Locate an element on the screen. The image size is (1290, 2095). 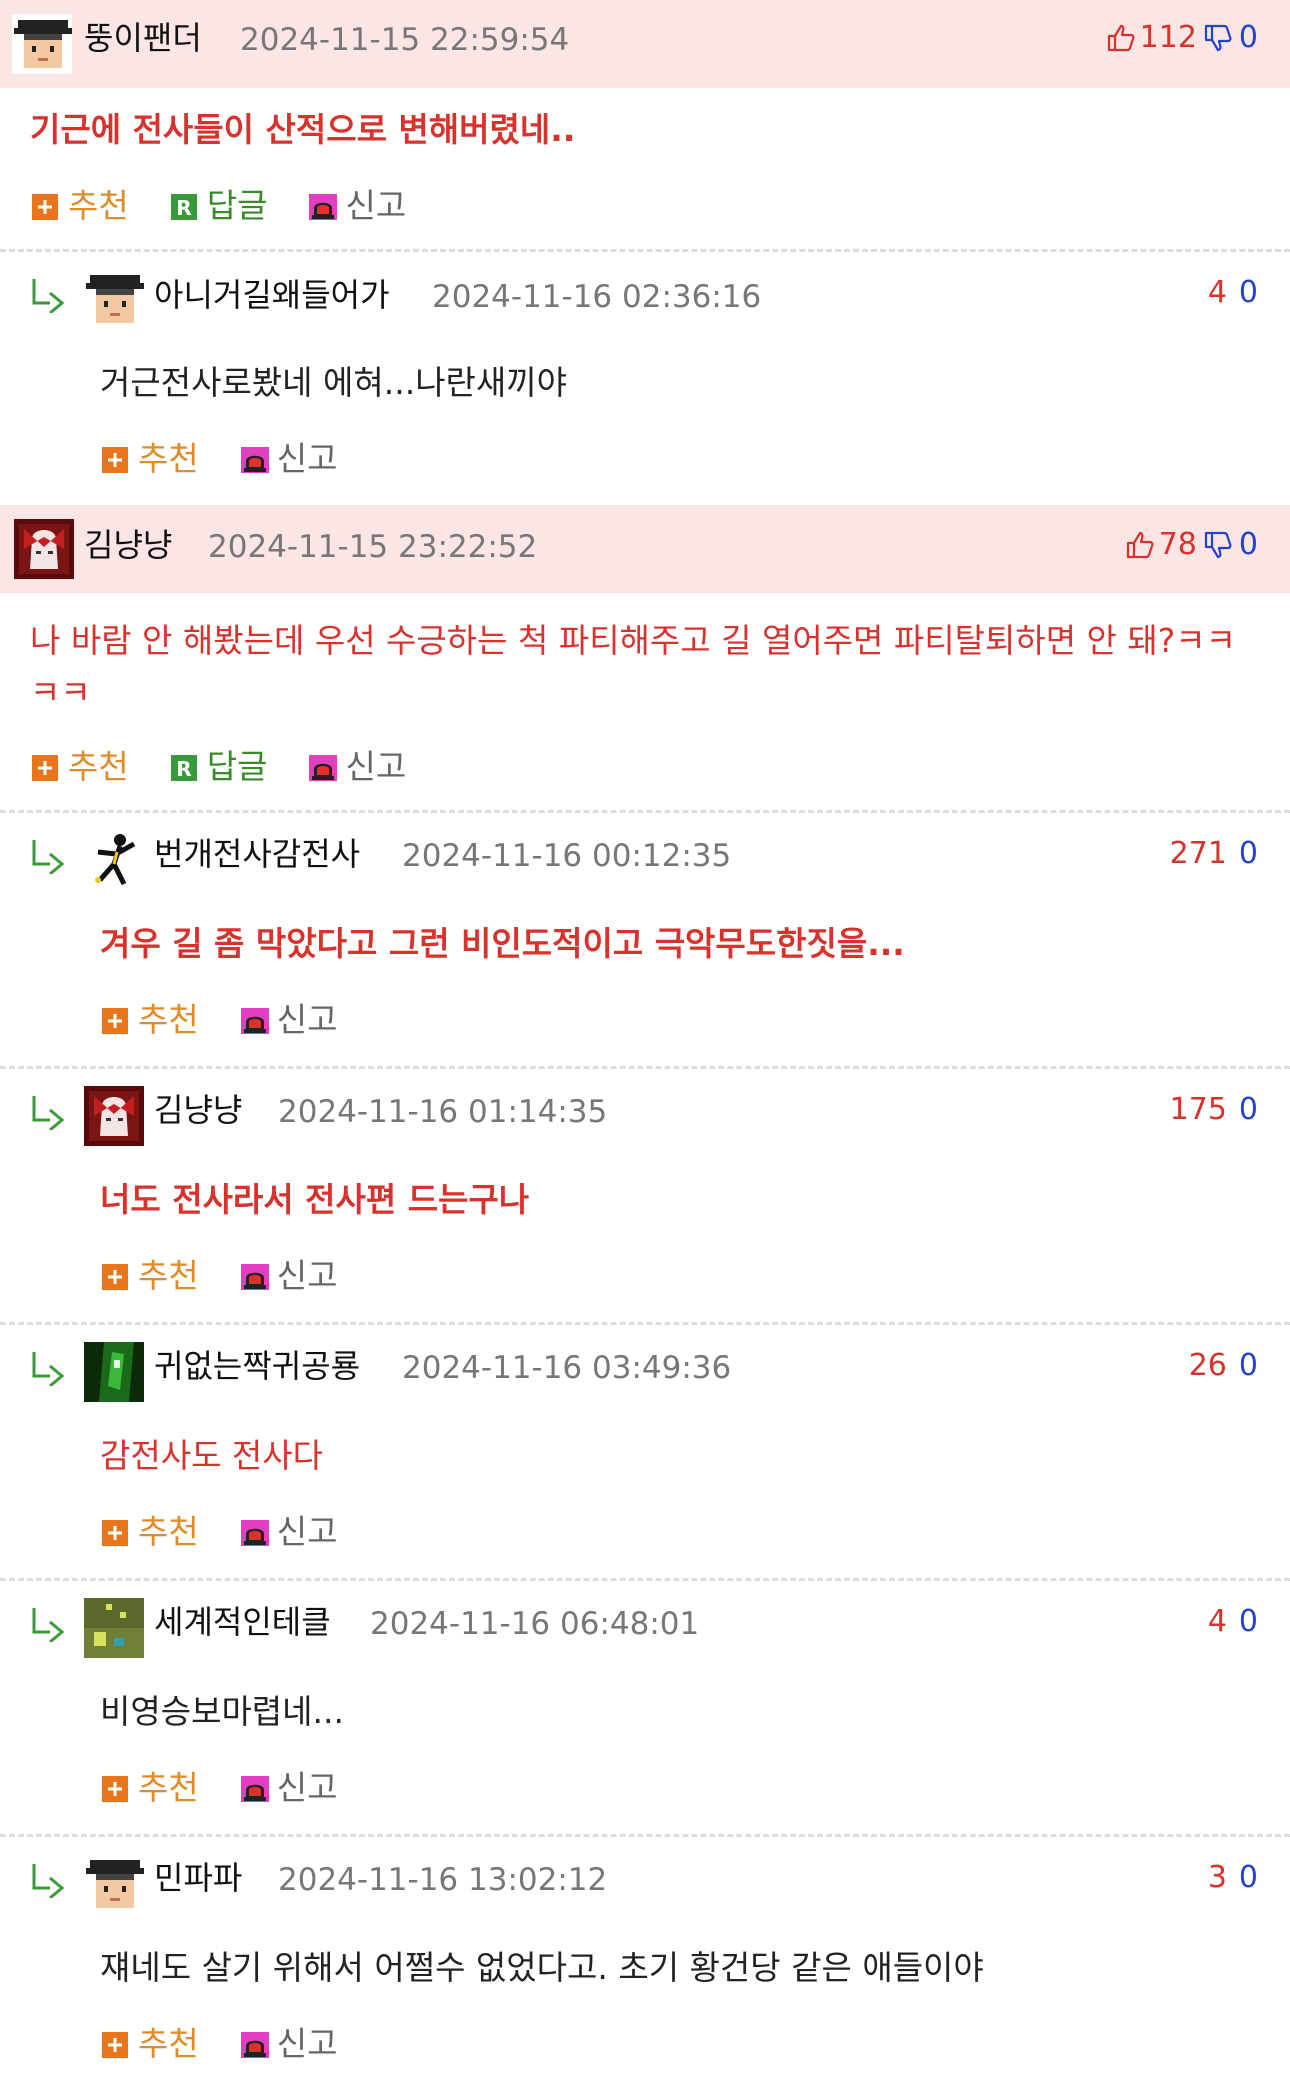
nickname: 귀없는짝귀공룡 is located at coordinates (257, 1366).